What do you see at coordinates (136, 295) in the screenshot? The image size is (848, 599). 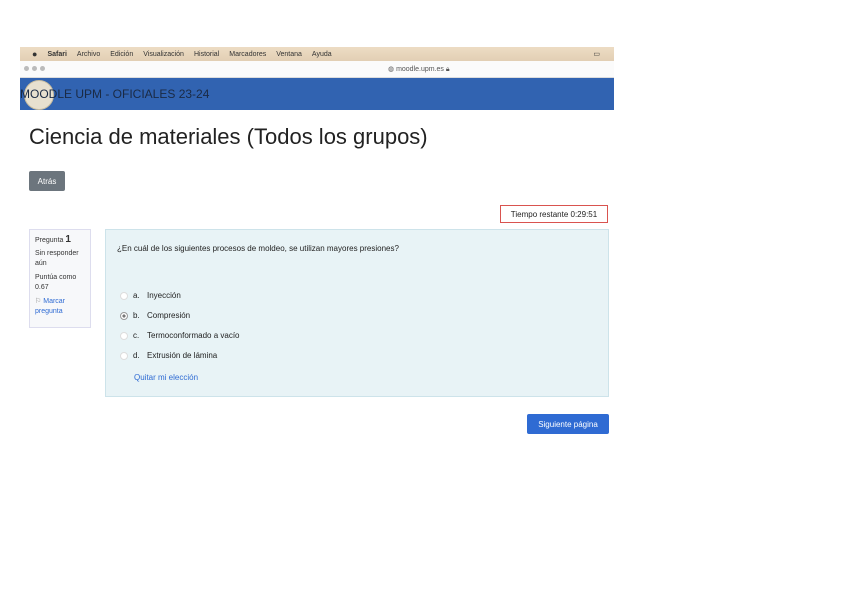 I see `option-letter: a.` at bounding box center [136, 295].